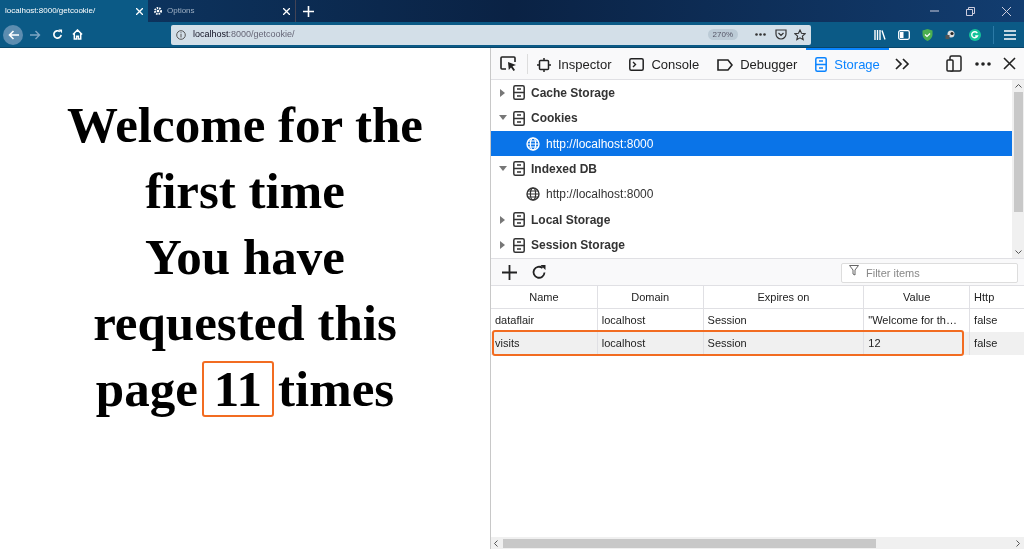  I want to click on table-cell: 12, so click(917, 343).